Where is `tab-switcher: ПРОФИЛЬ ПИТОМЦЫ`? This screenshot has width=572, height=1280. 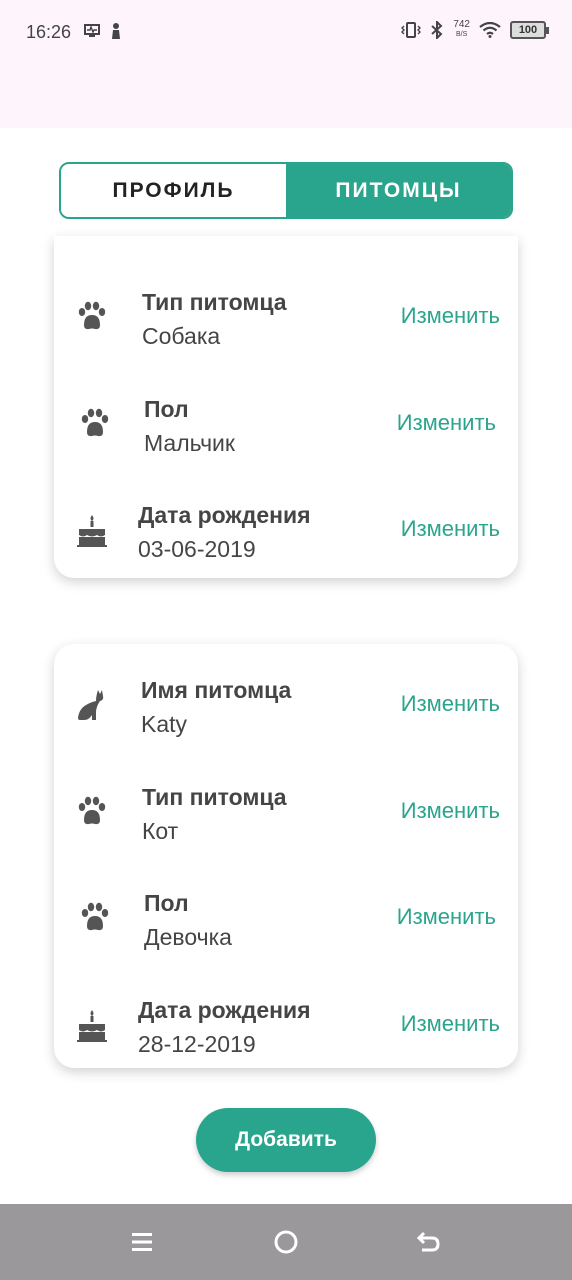 tab-switcher: ПРОФИЛЬ ПИТОМЦЫ is located at coordinates (286, 190).